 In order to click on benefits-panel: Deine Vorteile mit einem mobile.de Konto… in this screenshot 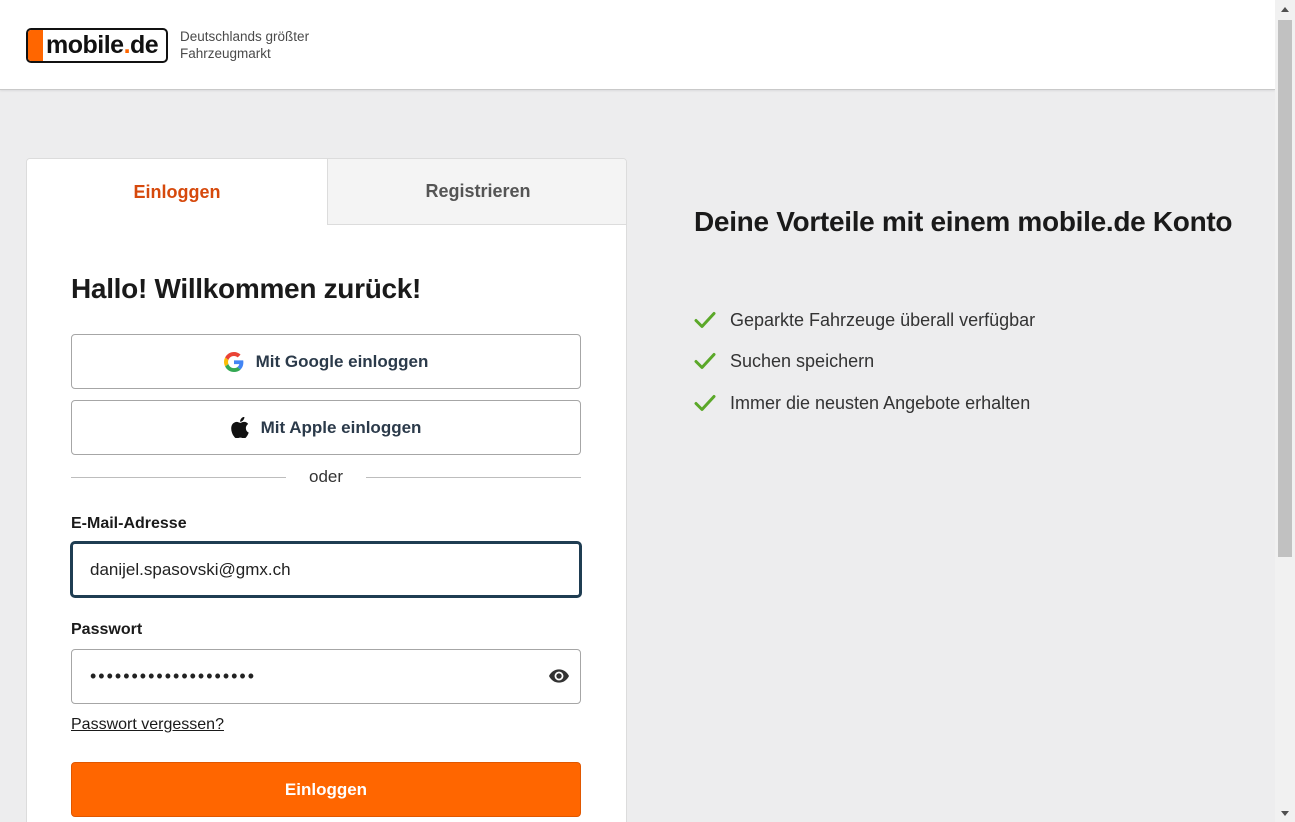, I will do `click(964, 307)`.